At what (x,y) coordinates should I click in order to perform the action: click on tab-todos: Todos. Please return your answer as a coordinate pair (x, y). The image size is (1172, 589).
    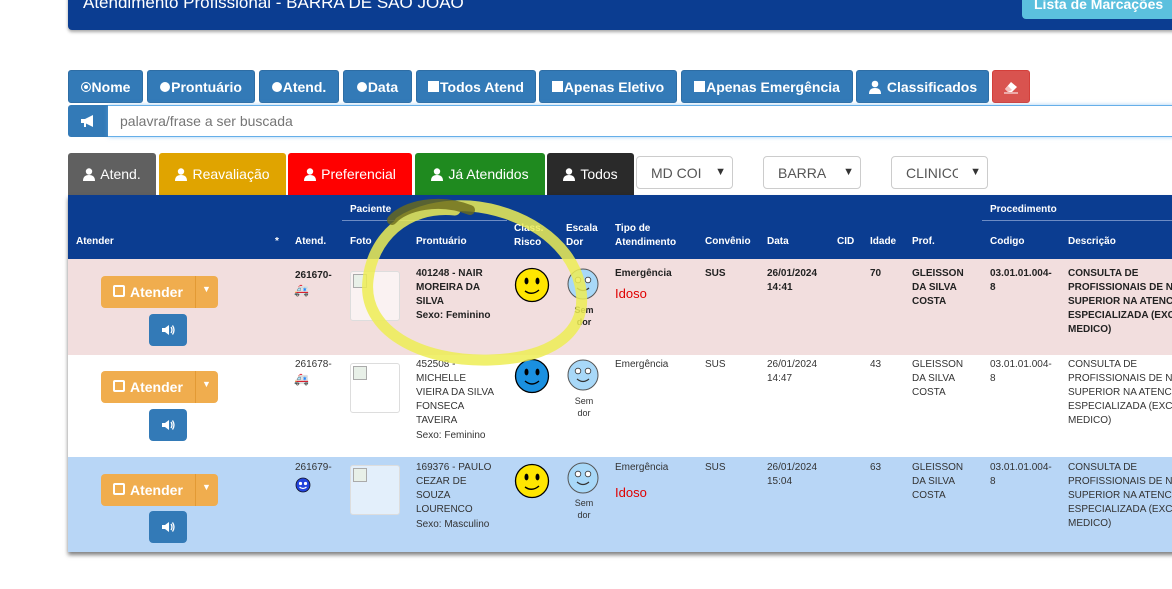
    Looking at the image, I should click on (590, 174).